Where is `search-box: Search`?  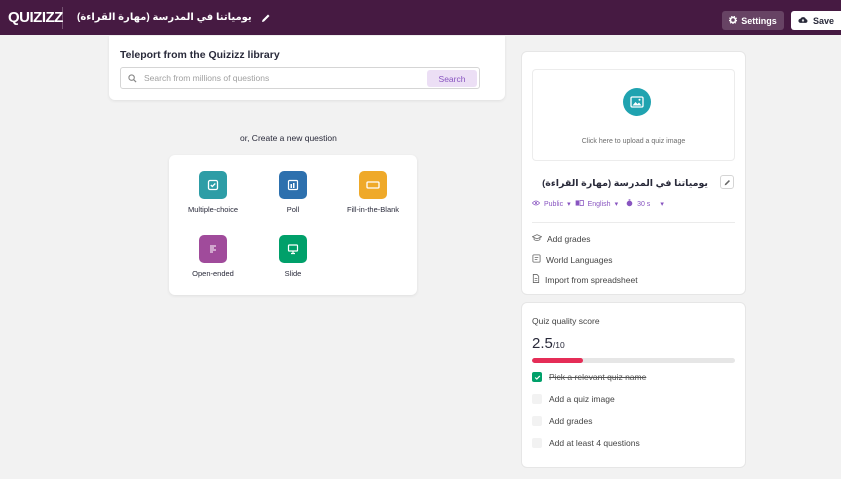 search-box: Search is located at coordinates (300, 78).